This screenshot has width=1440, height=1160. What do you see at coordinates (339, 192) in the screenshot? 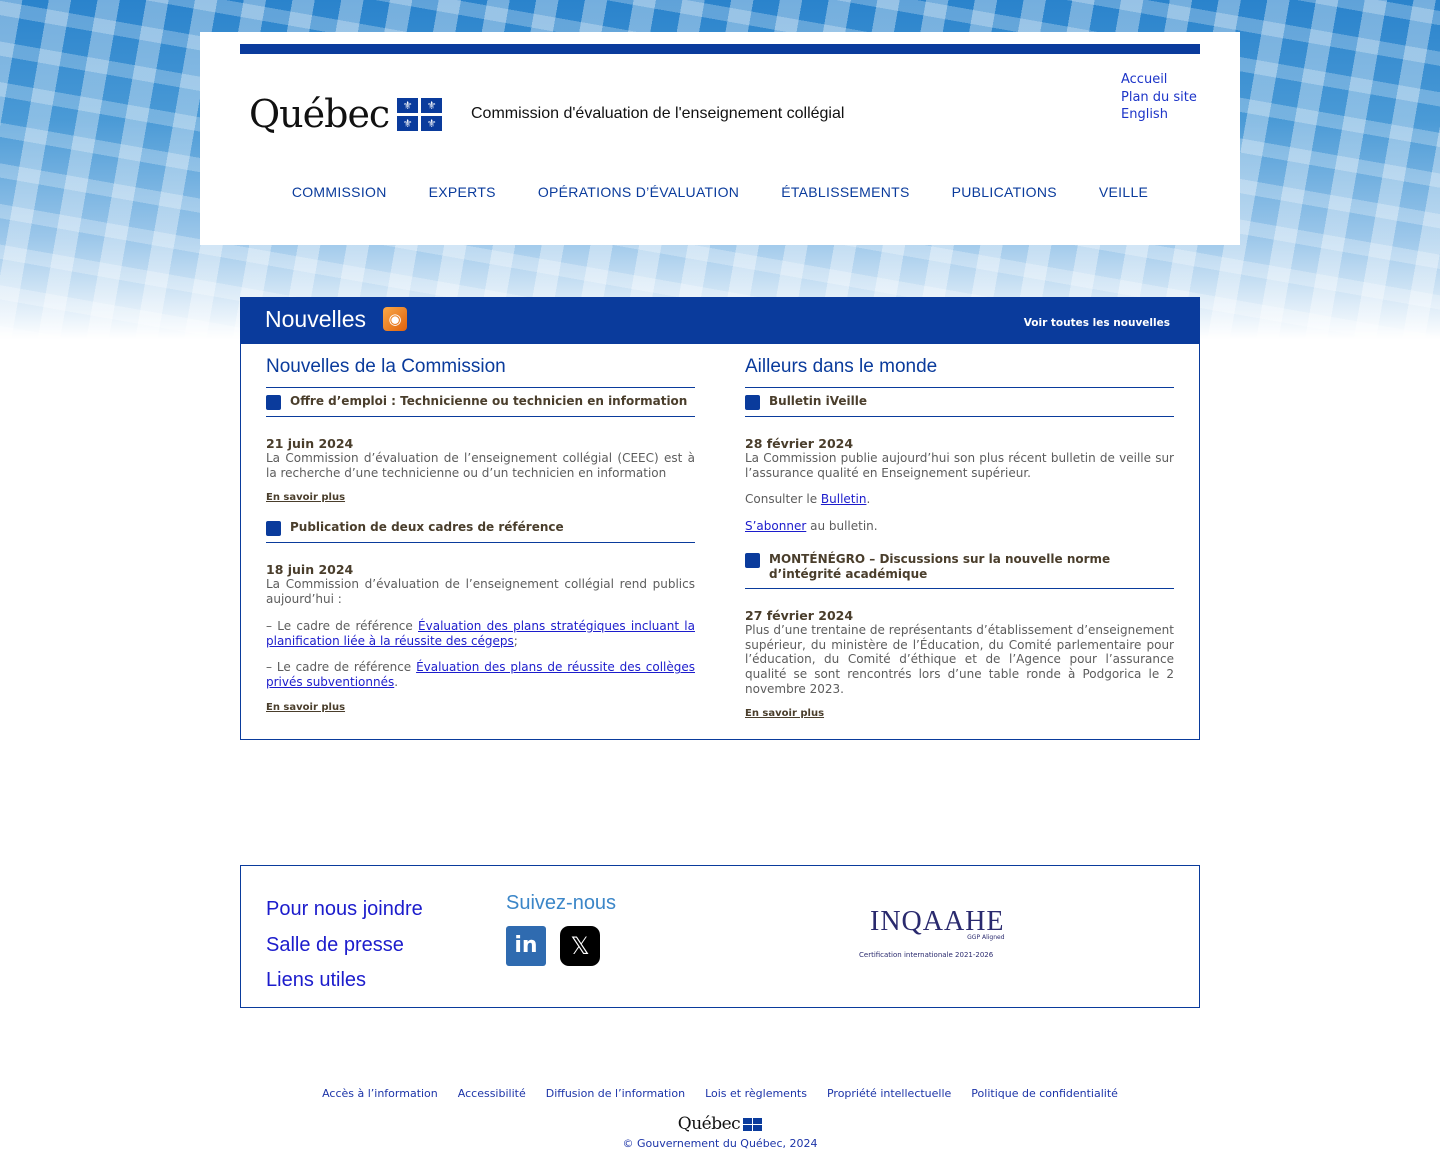
I see `nav-commission: COMMISSION` at bounding box center [339, 192].